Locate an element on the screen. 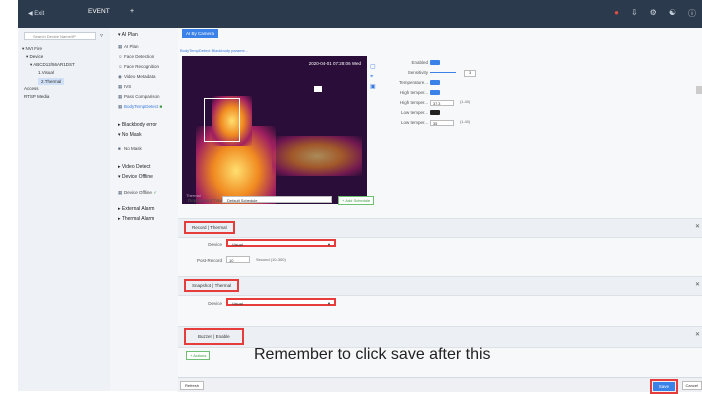  group-label: Blackbody error is located at coordinates (139, 125).